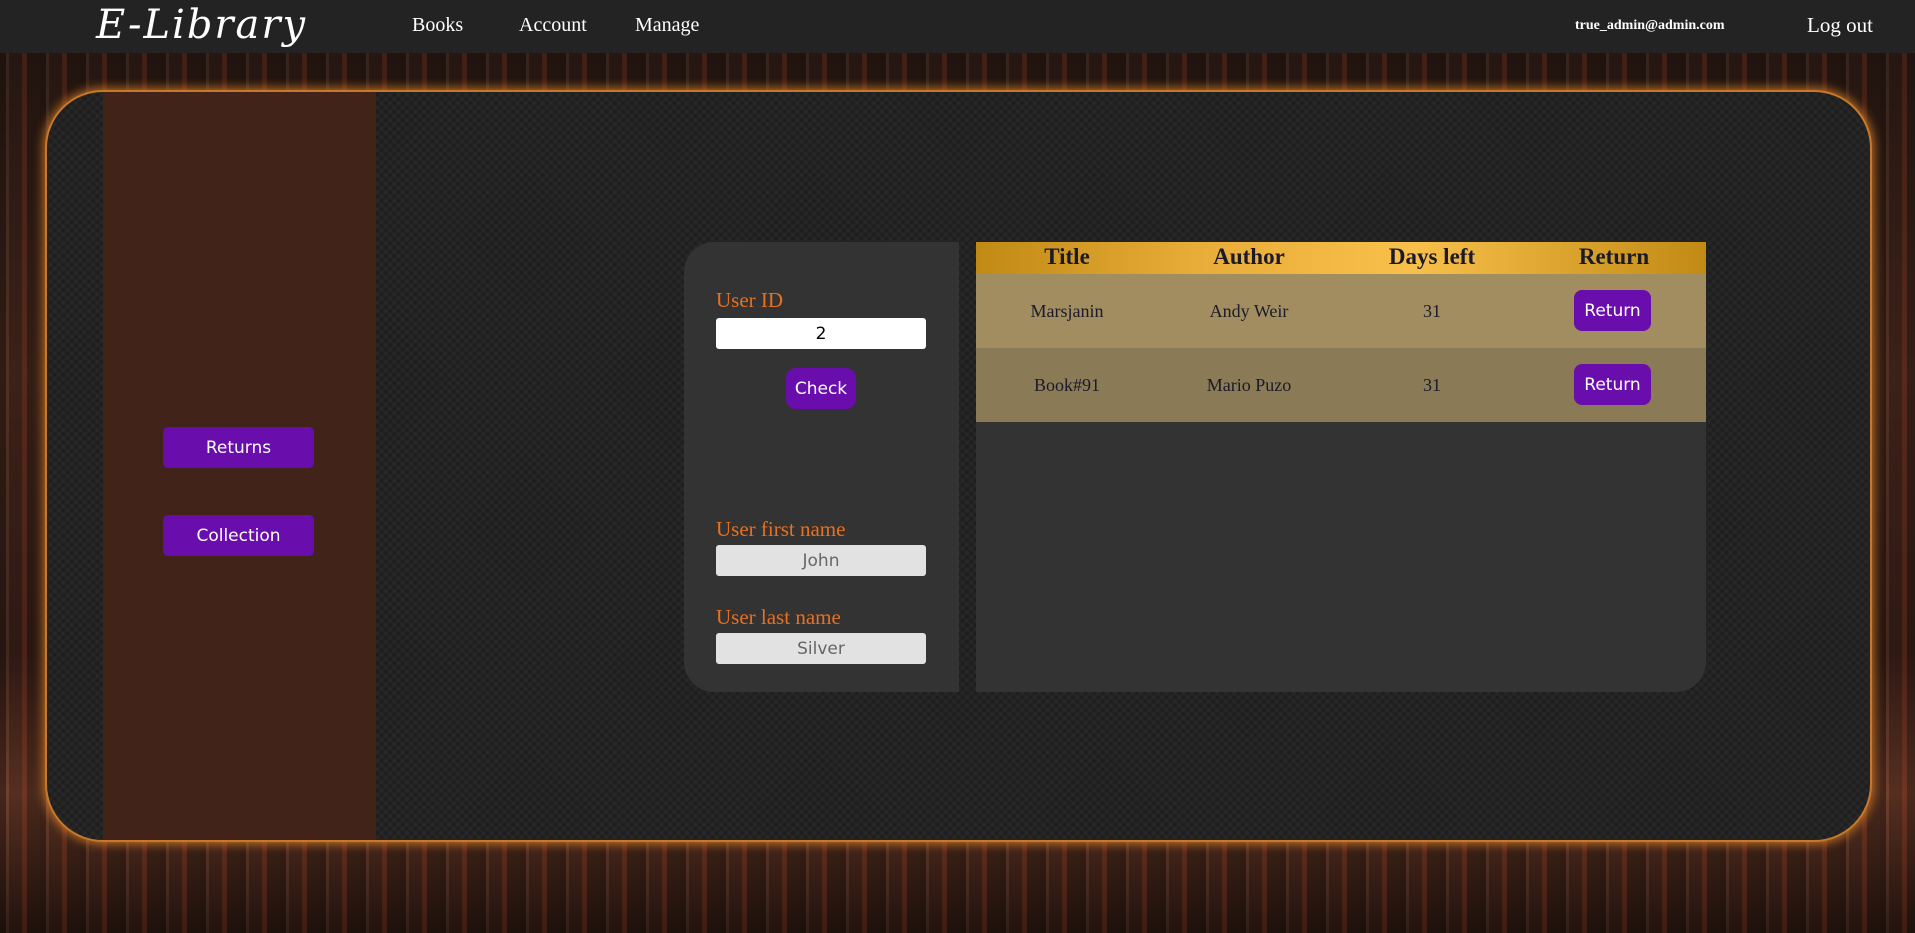  I want to click on user-last-name-label: User last name, so click(778, 617).